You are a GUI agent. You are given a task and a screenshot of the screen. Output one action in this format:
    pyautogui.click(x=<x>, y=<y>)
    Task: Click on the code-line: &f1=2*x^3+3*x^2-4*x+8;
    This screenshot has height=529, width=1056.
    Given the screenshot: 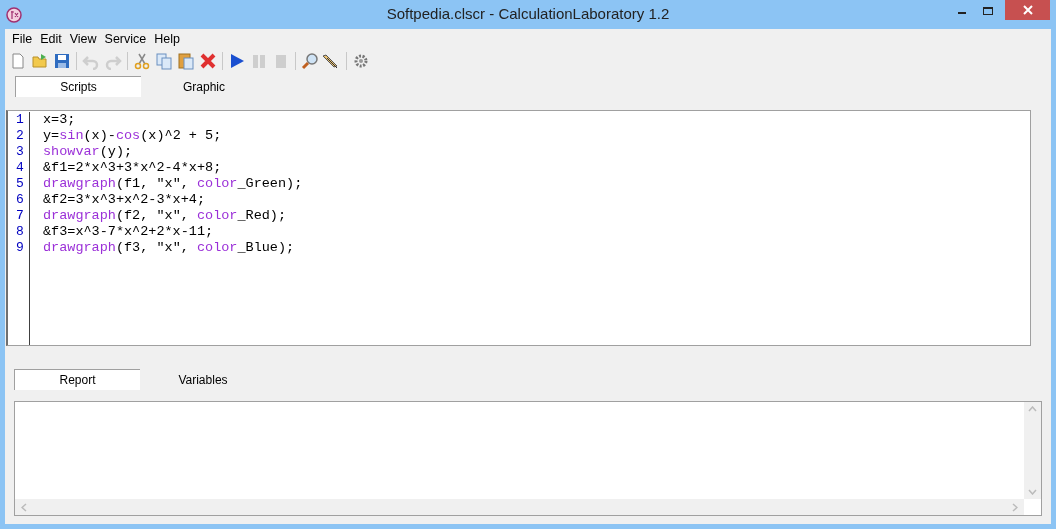 What is the action you would take?
    pyautogui.click(x=133, y=168)
    